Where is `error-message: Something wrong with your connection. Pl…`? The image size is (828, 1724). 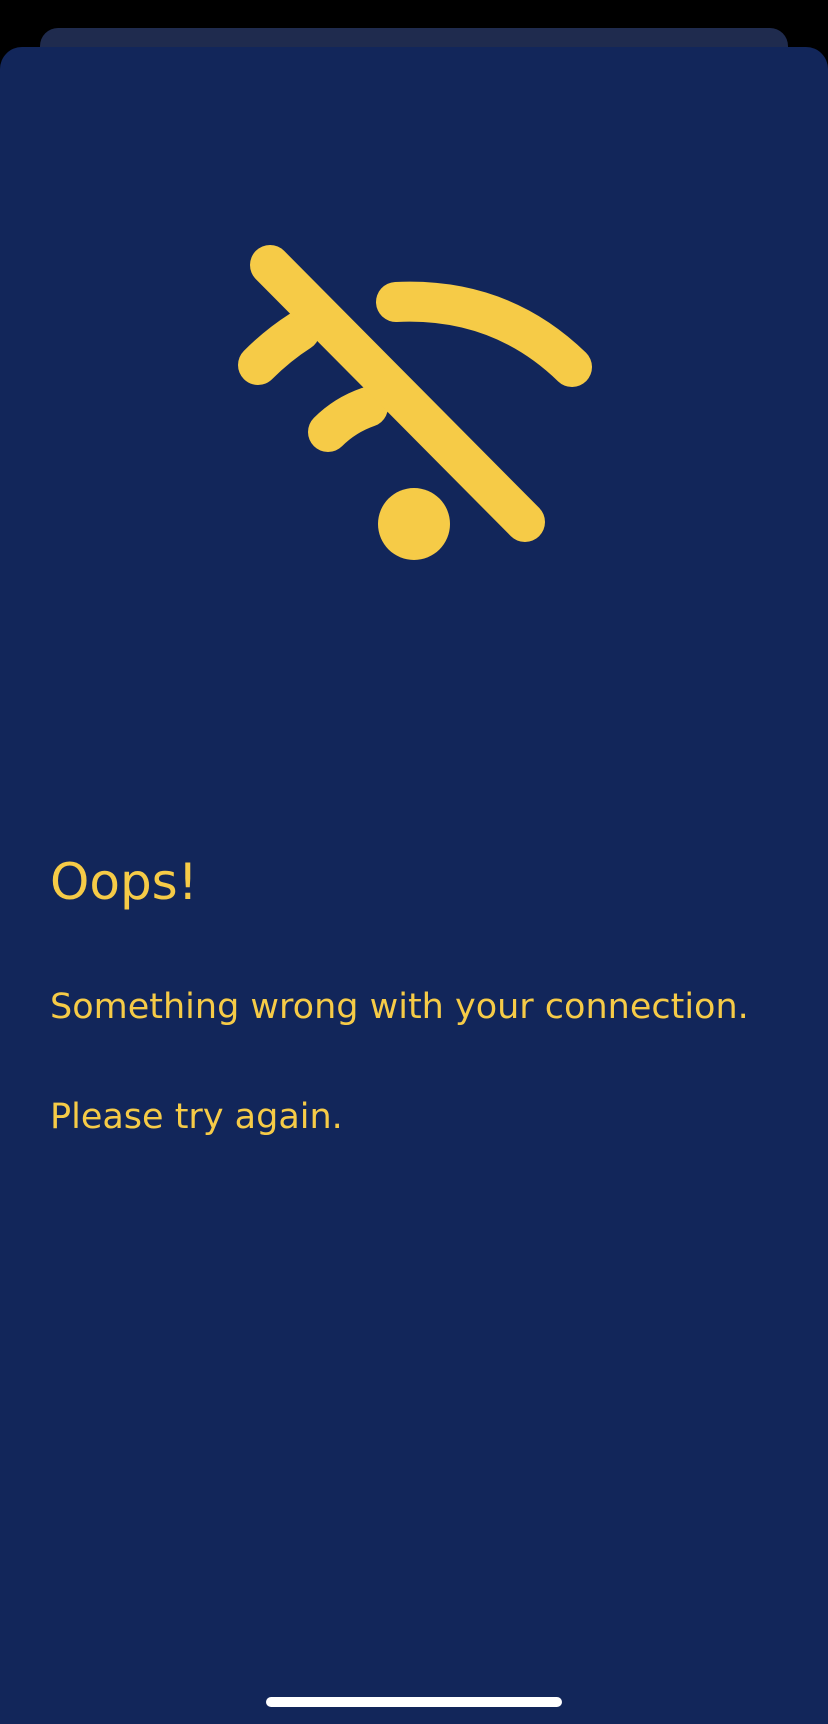
error-message: Something wrong with your connection. Pl… is located at coordinates (420, 1062).